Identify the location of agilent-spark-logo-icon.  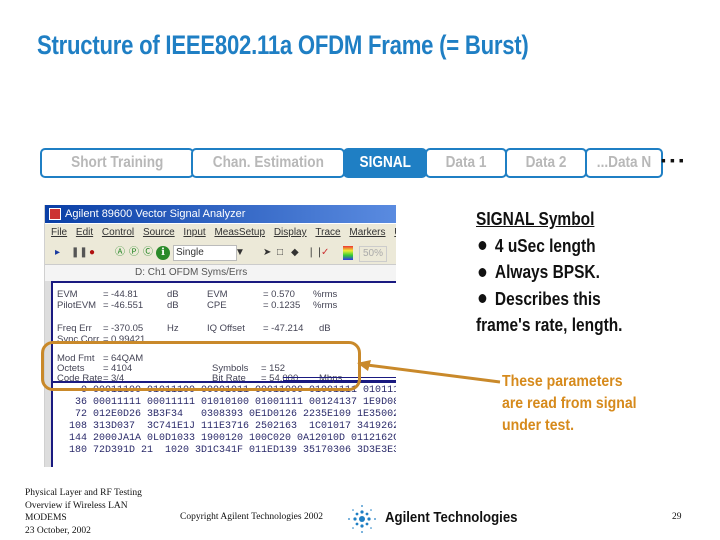
(362, 519).